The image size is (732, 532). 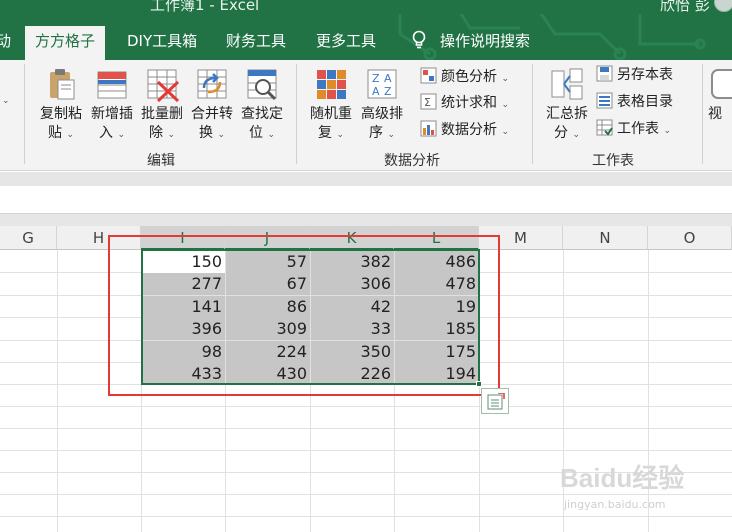 What do you see at coordinates (262, 114) in the screenshot?
I see `find-locate-label-1: 查找定` at bounding box center [262, 114].